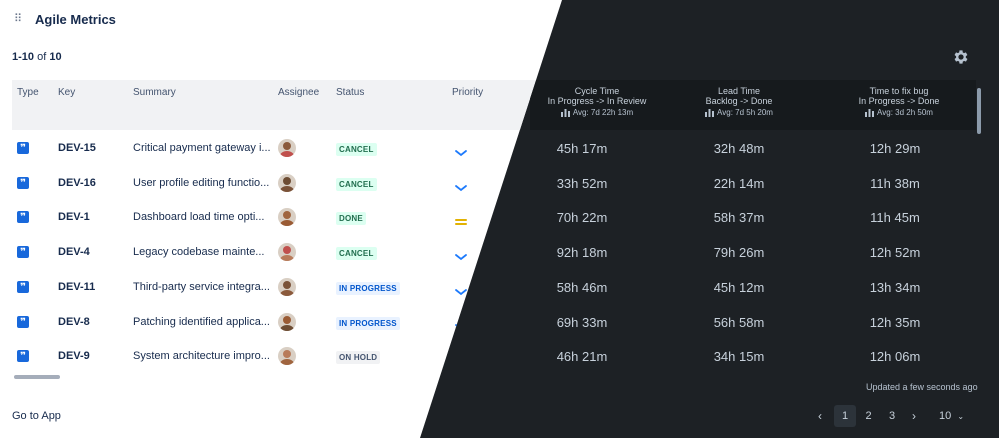  Describe the element at coordinates (895, 218) in the screenshot. I see `metric-fix-time: 11h 45m` at that location.